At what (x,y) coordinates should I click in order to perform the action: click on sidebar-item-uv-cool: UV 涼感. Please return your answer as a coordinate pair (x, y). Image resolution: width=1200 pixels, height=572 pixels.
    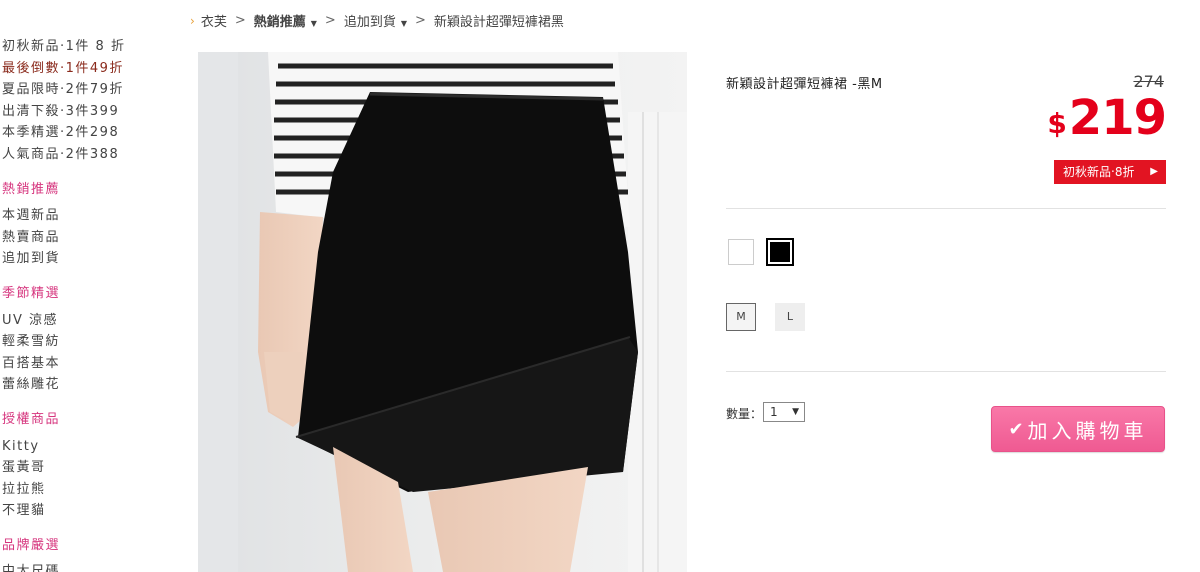
    Looking at the image, I should click on (77, 321).